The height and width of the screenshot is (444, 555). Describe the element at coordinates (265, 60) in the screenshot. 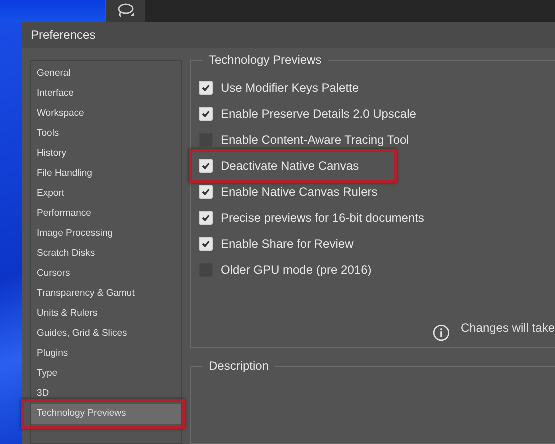

I see `group-title: Technology Previews` at that location.